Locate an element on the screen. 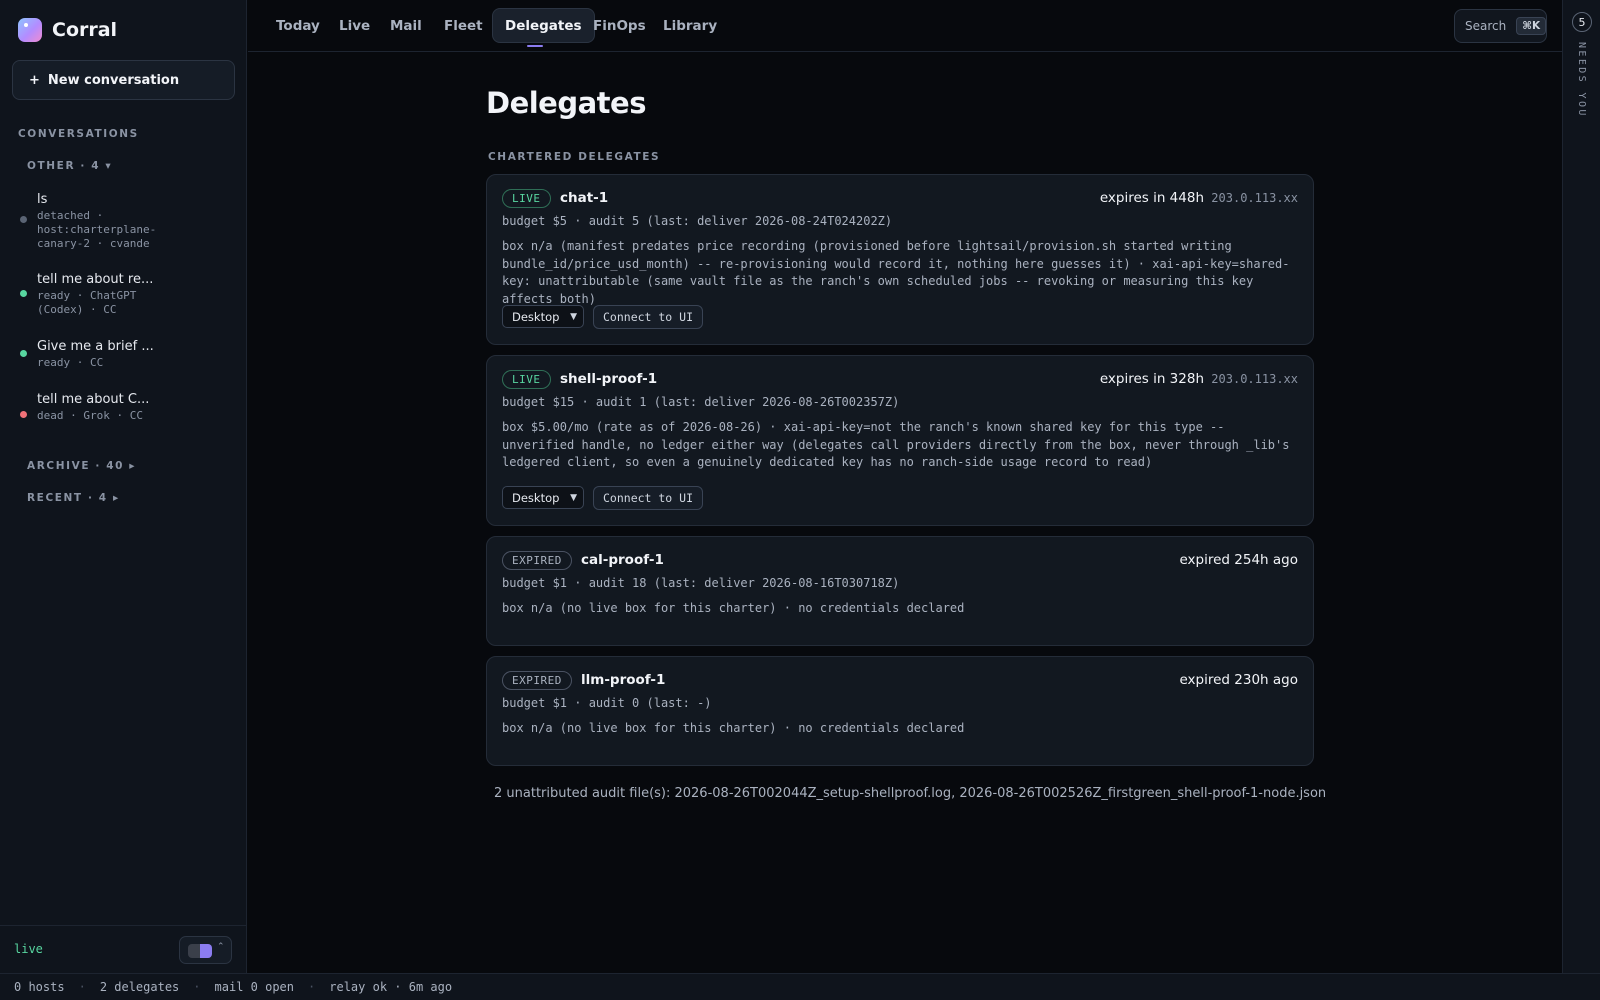  theme-toggle: ⌃ is located at coordinates (205, 950).